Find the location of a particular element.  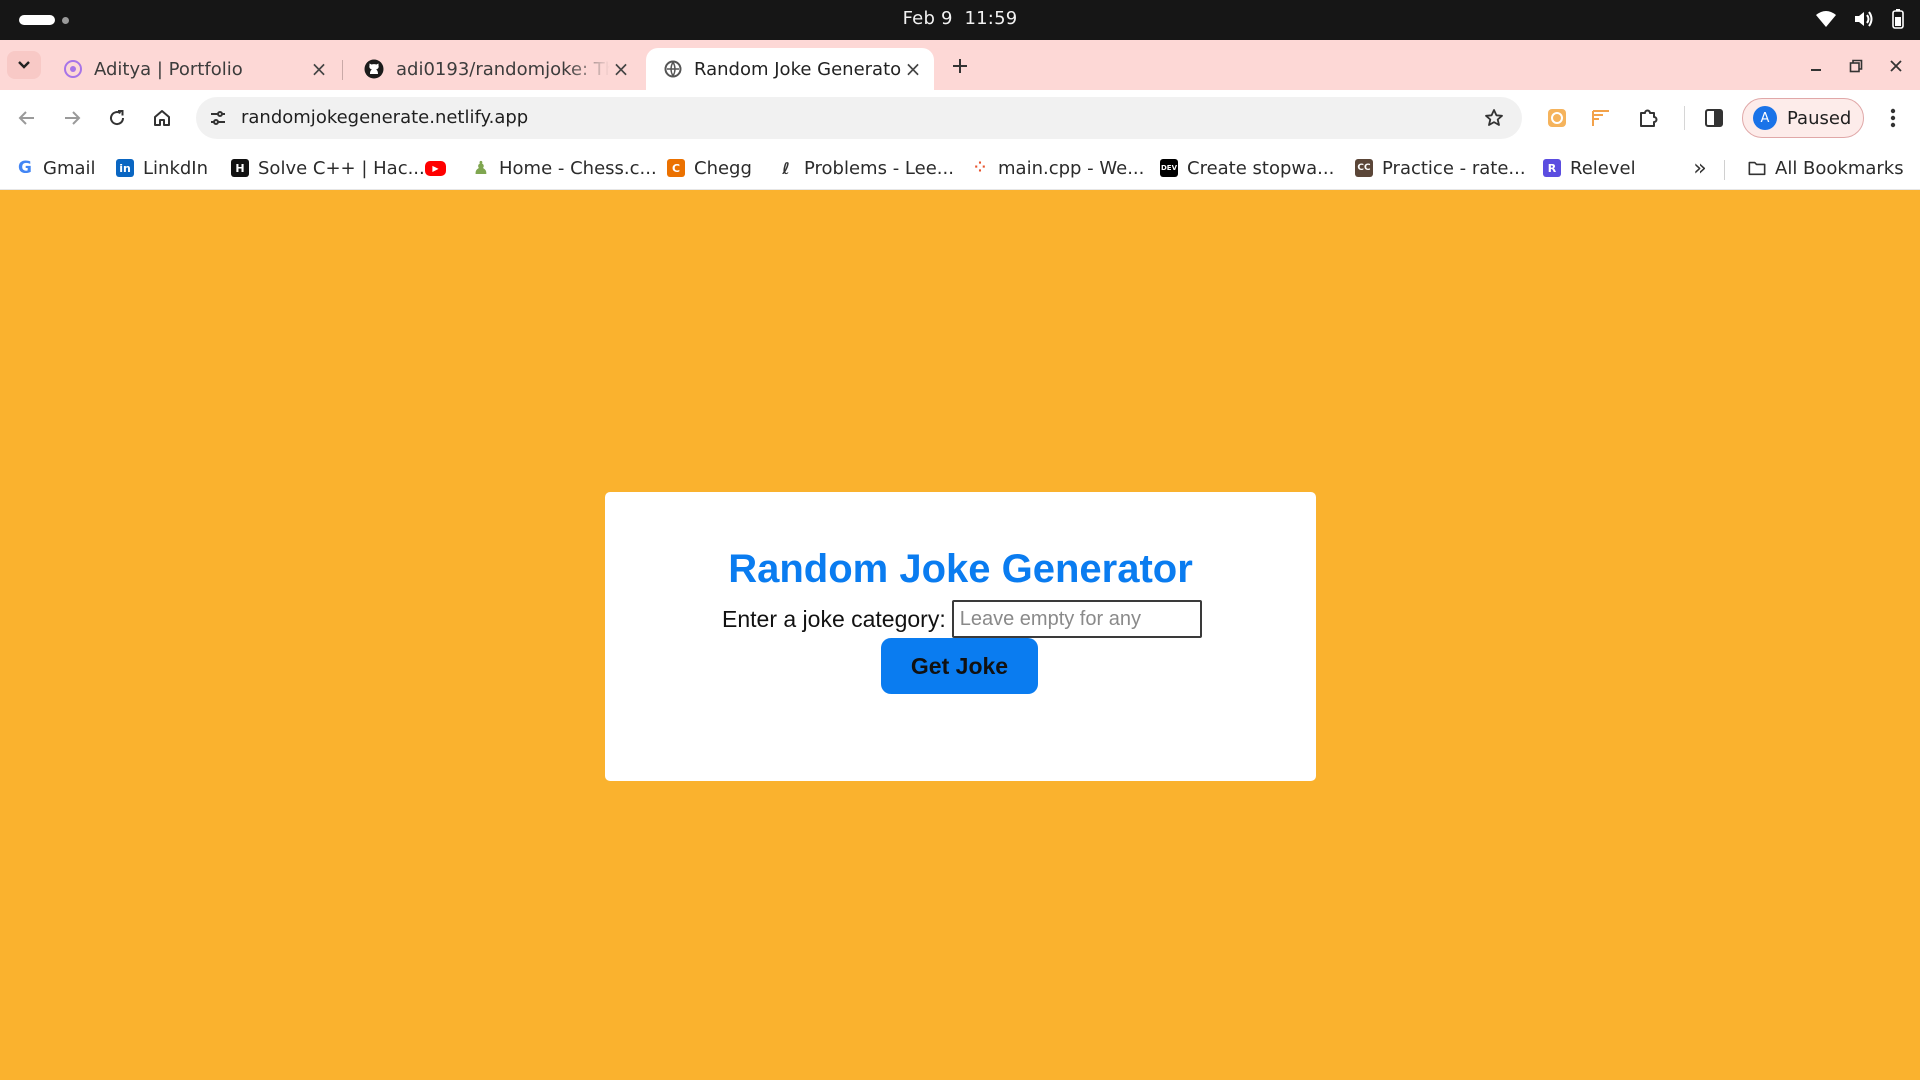

side-panel-icon is located at coordinates (1714, 118).